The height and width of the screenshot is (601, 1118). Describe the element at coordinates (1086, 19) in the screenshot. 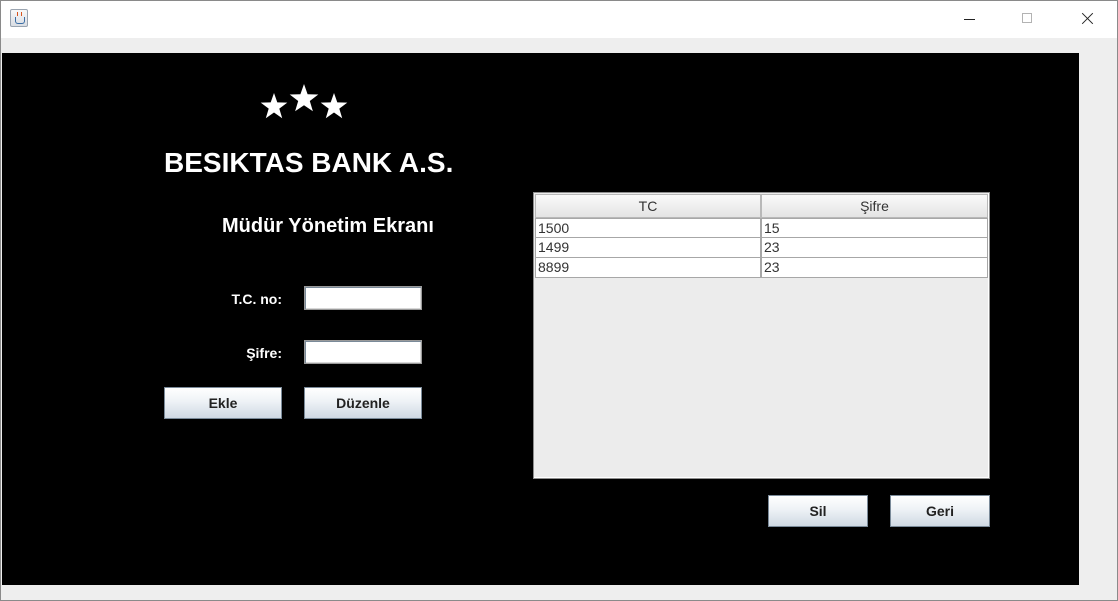

I see `close-icon` at that location.